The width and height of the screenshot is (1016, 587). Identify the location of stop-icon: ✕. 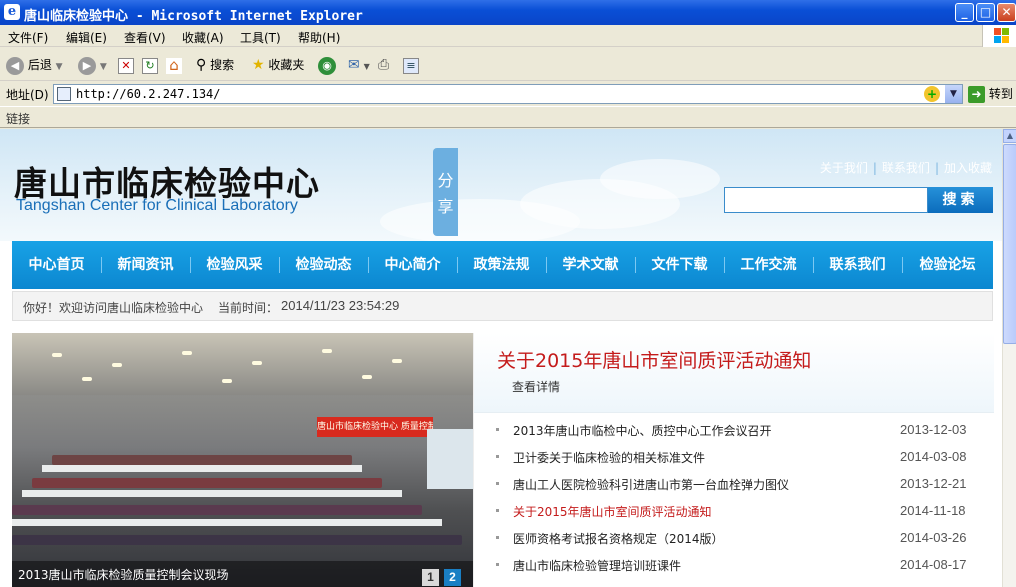
(126, 65).